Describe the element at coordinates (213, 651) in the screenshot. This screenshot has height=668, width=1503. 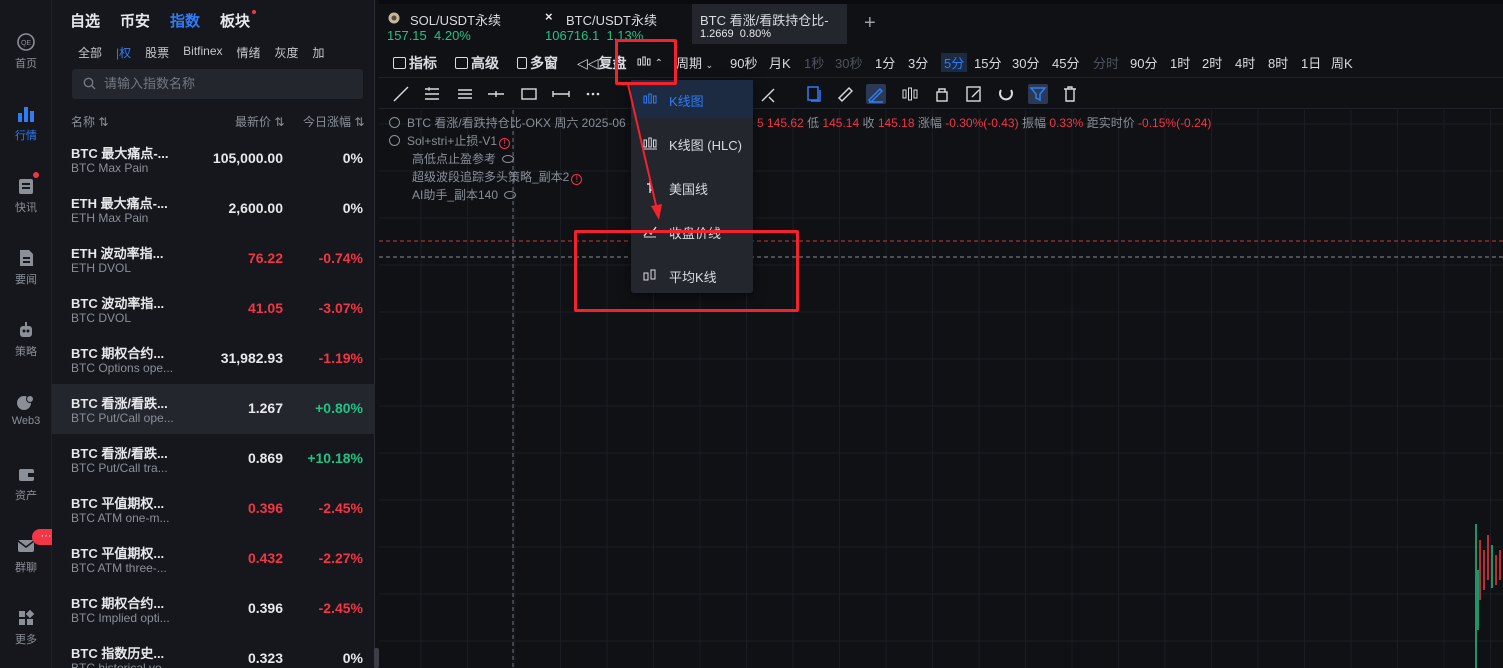
I see `market-row: BTC 指数历史... BTC historical vo... 0.323 0%` at that location.